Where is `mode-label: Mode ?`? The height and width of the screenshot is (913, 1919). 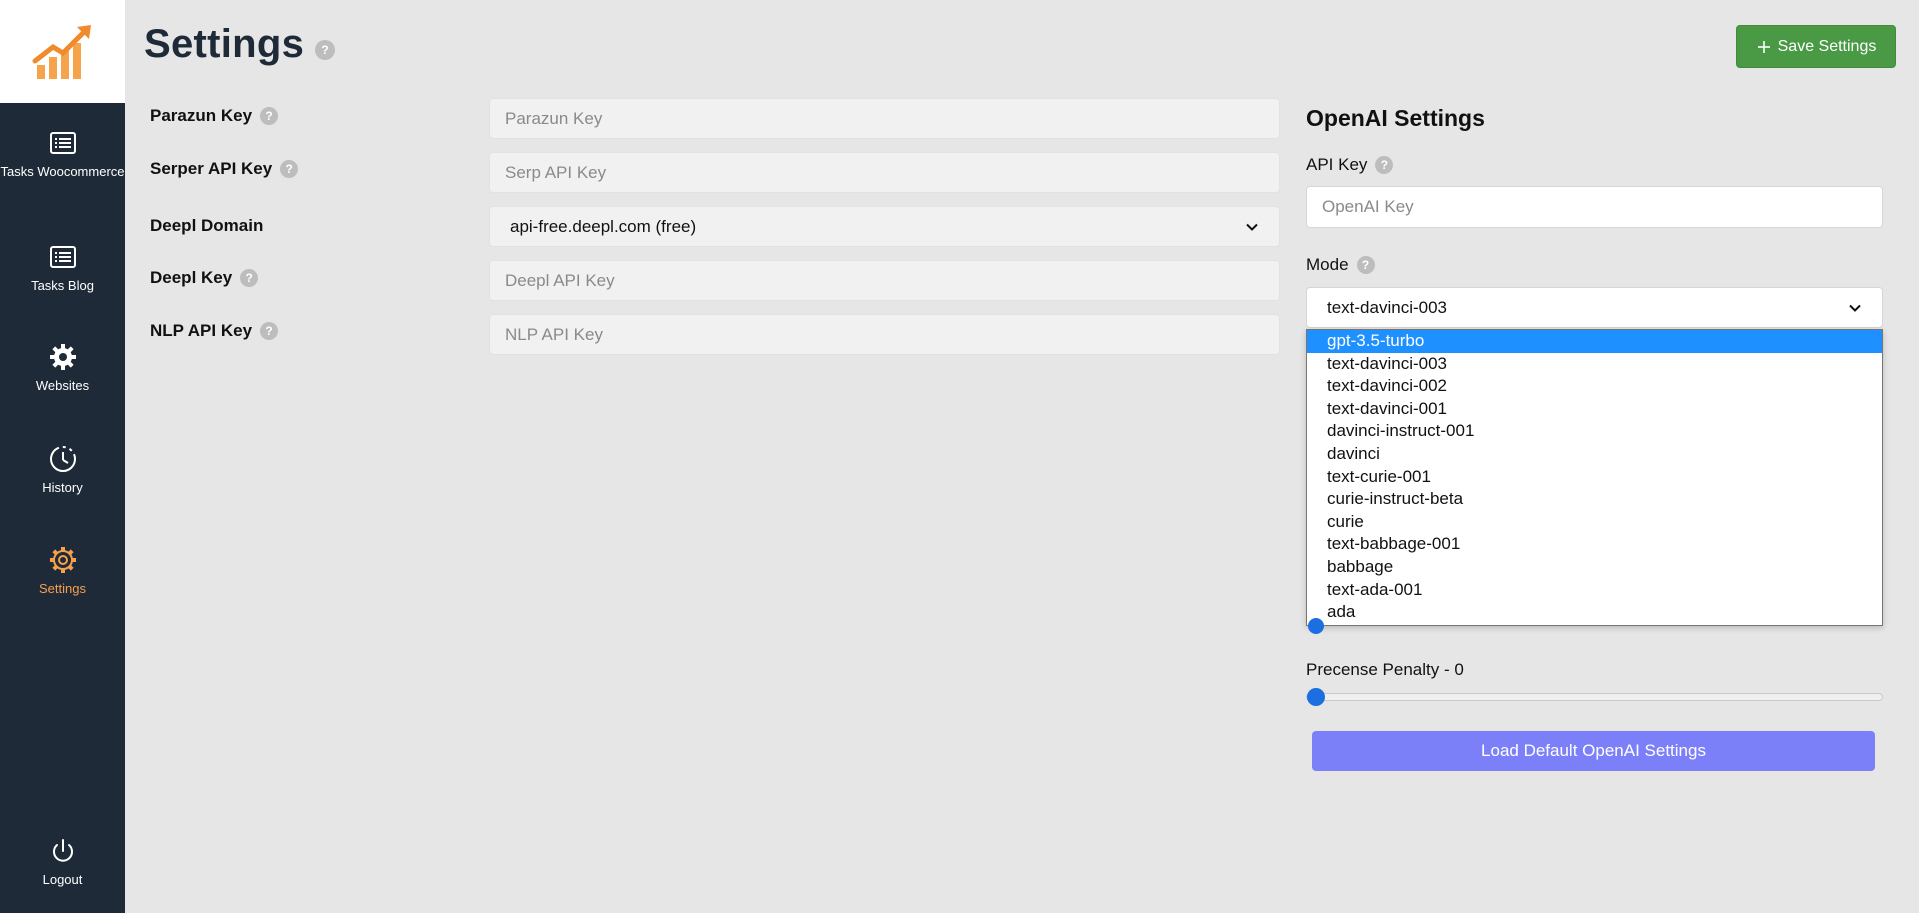 mode-label: Mode ? is located at coordinates (1340, 265).